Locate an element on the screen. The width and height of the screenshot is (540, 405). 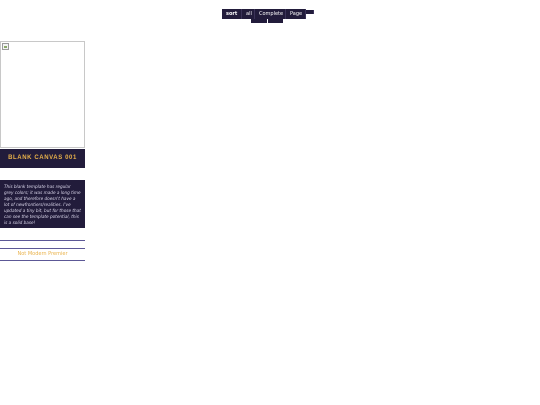
sidebar-title: BLANK CANVAS 001 is located at coordinates (42, 158).